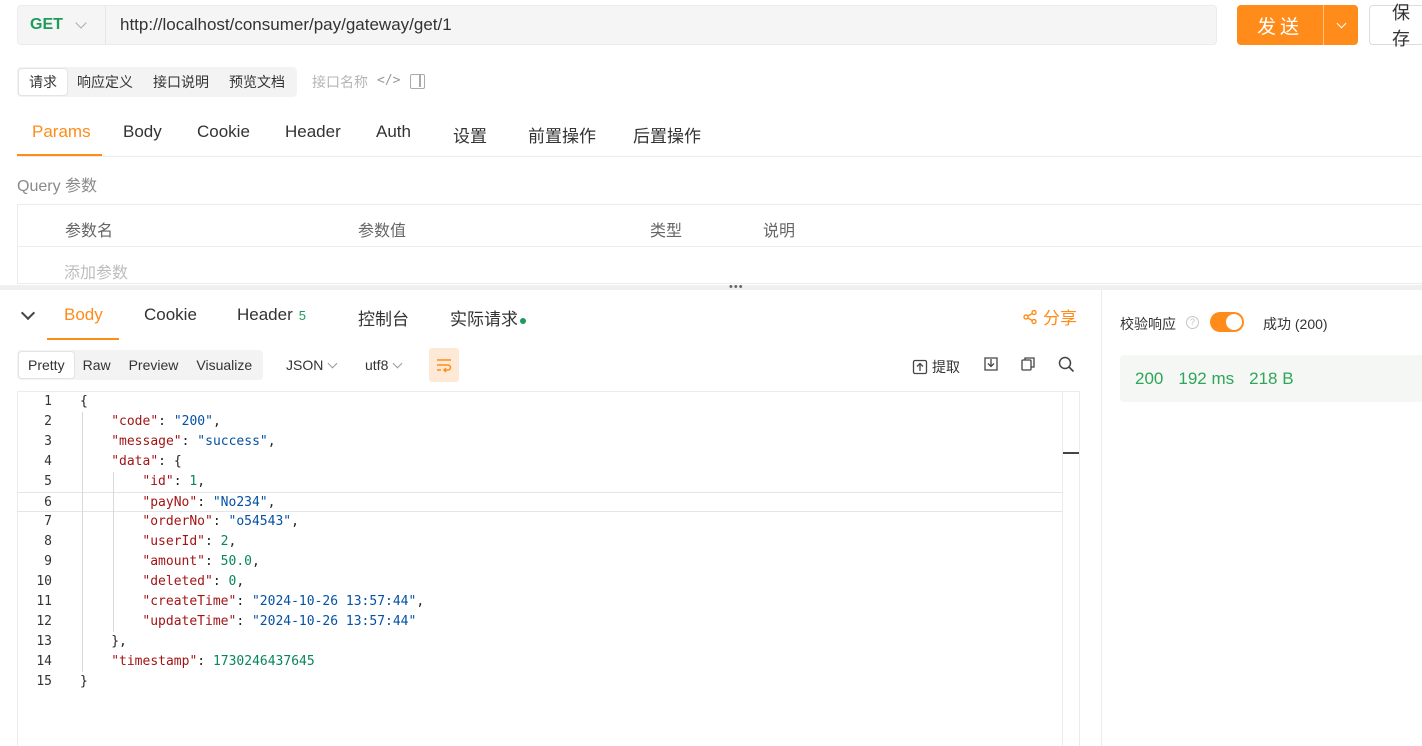 The width and height of the screenshot is (1422, 746). Describe the element at coordinates (84, 401) in the screenshot. I see `code-text: {` at that location.